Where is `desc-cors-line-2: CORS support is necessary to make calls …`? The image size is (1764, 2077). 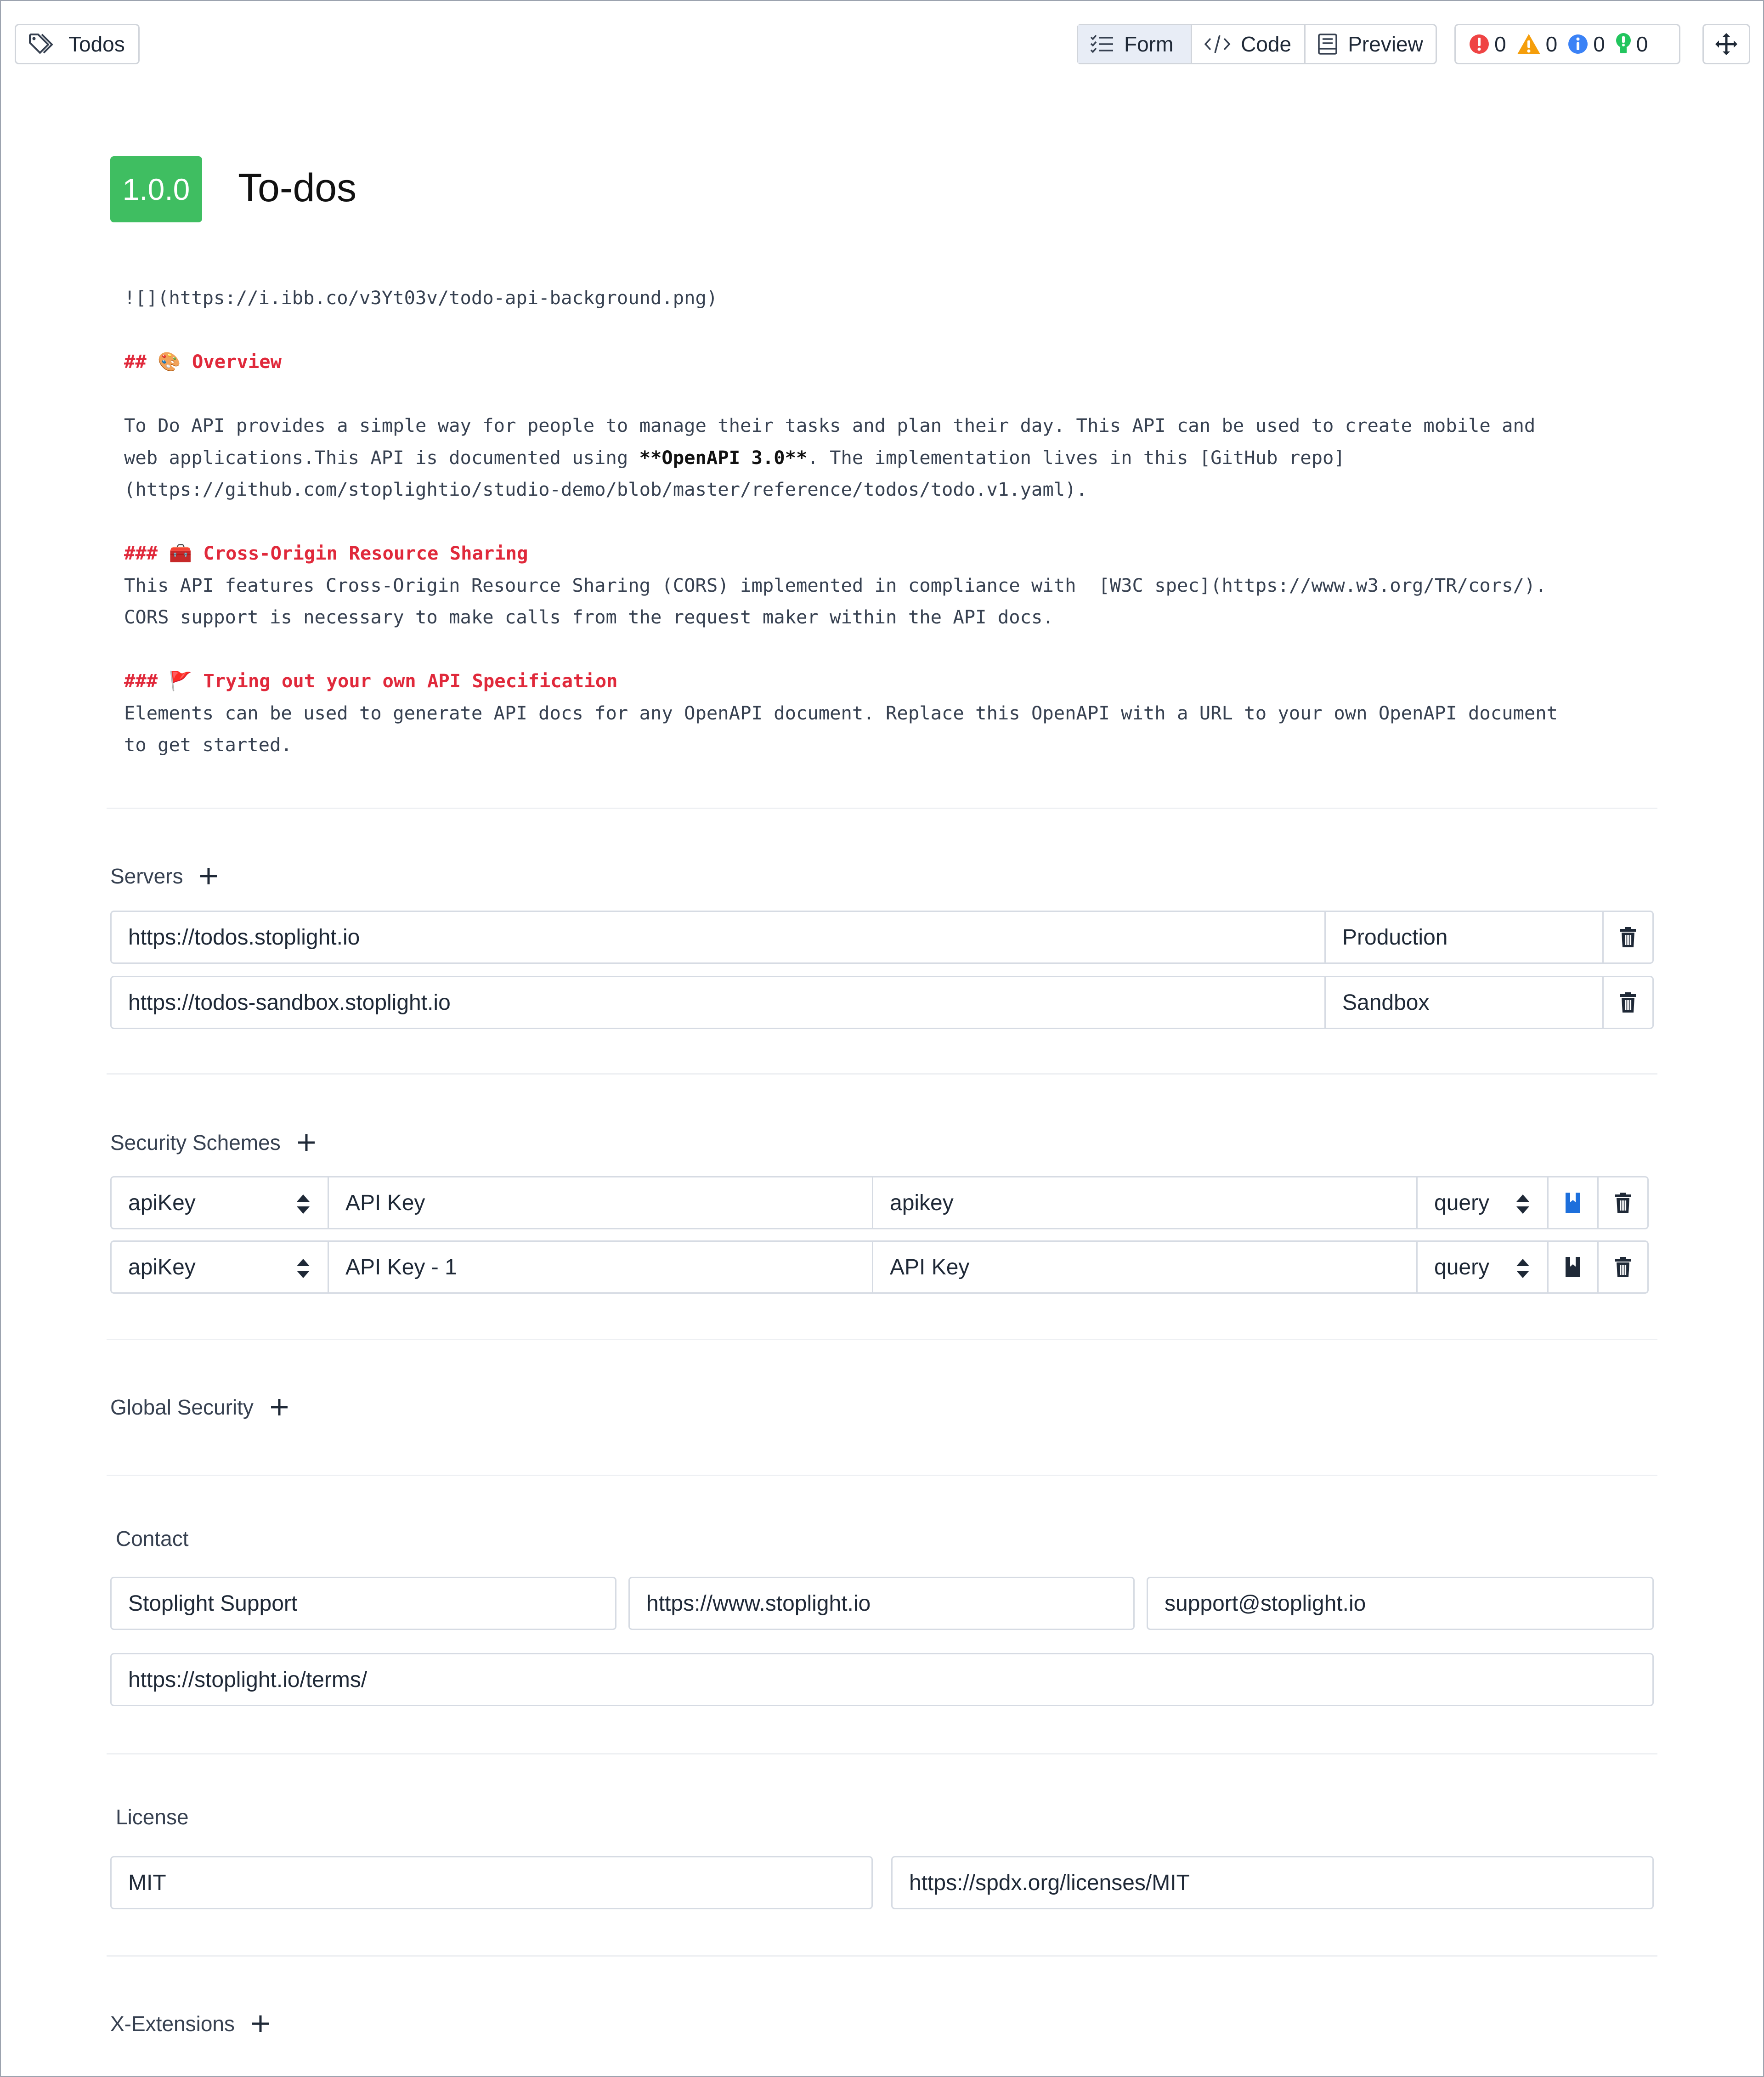
desc-cors-line-2: CORS support is necessary to make calls … is located at coordinates (589, 617).